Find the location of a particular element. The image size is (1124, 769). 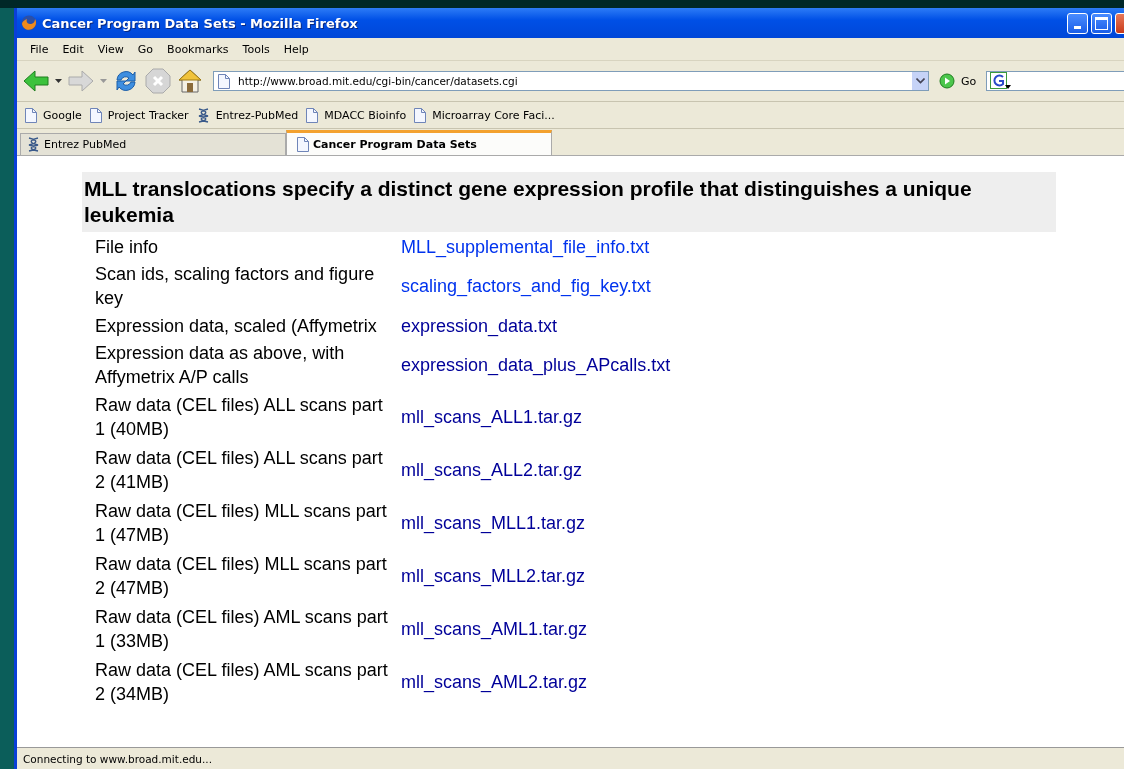

file-link: expression_data_plus_APcalls.txt is located at coordinates (536, 365).